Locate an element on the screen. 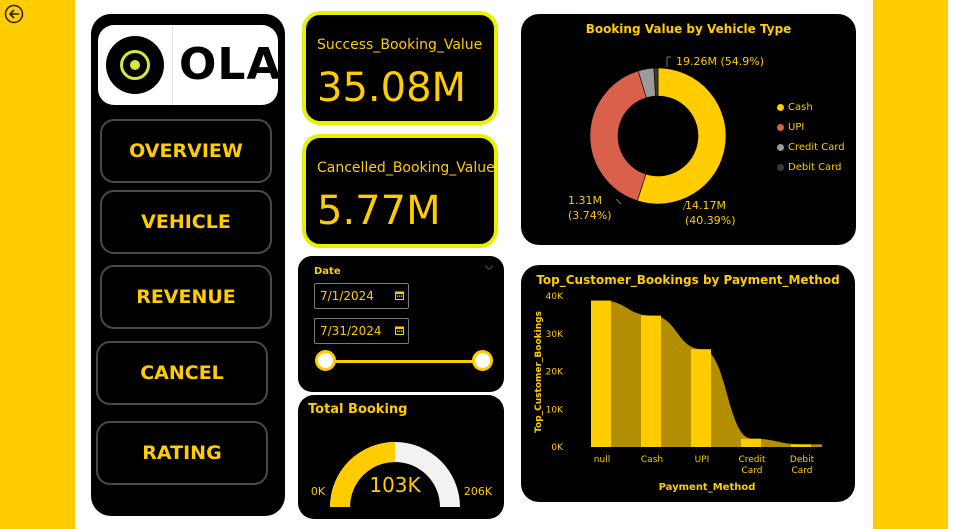 The height and width of the screenshot is (529, 953). donut-legend: Cash UPI Credit Card Debit Card is located at coordinates (811, 137).